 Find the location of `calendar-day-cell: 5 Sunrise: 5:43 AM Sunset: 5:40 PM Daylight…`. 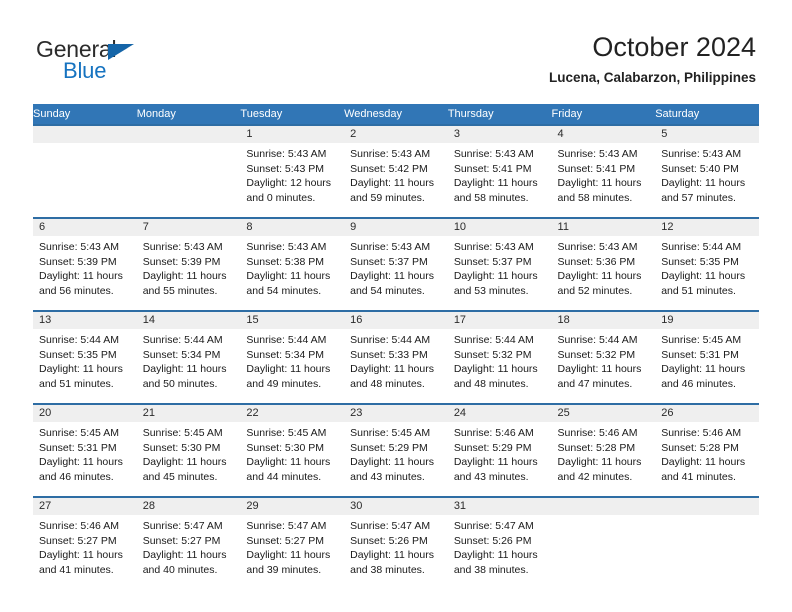

calendar-day-cell: 5 Sunrise: 5:43 AM Sunset: 5:40 PM Daylight… is located at coordinates (707, 171).